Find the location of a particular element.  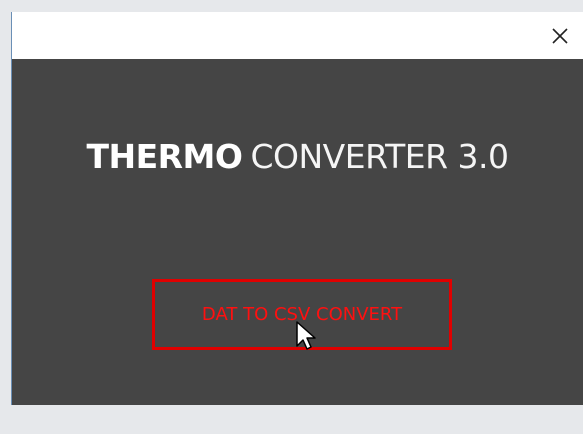

title-bar is located at coordinates (297, 35).